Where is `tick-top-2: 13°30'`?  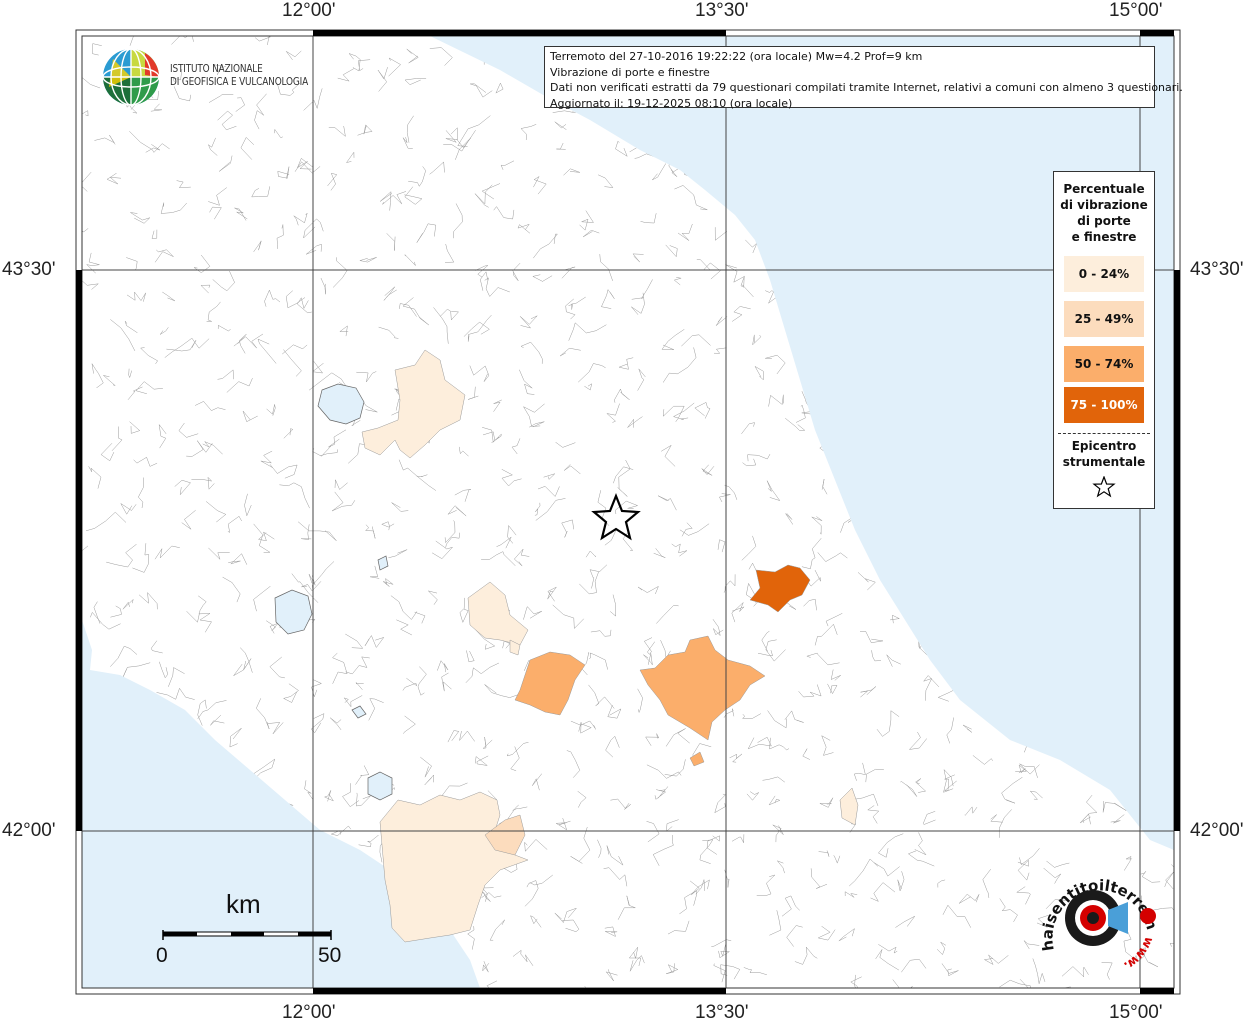 tick-top-2: 13°30' is located at coordinates (722, 10).